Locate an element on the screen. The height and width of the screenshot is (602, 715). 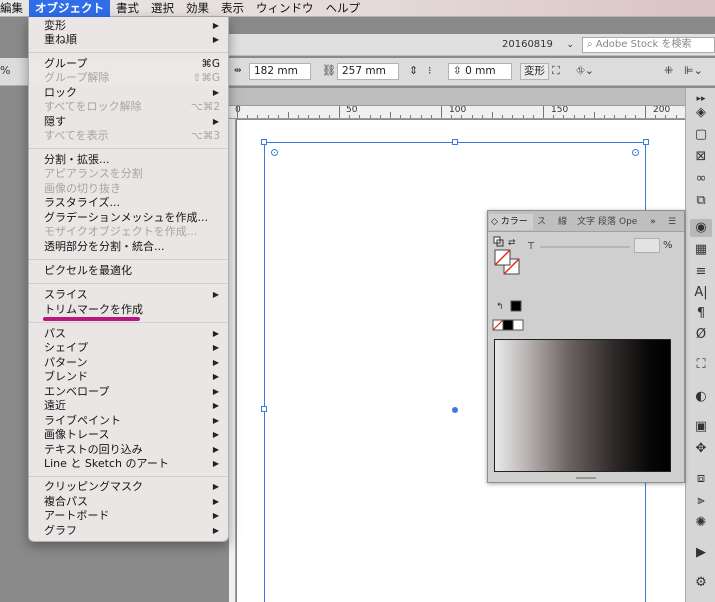
transform-button: 変形 is located at coordinates (534, 71).